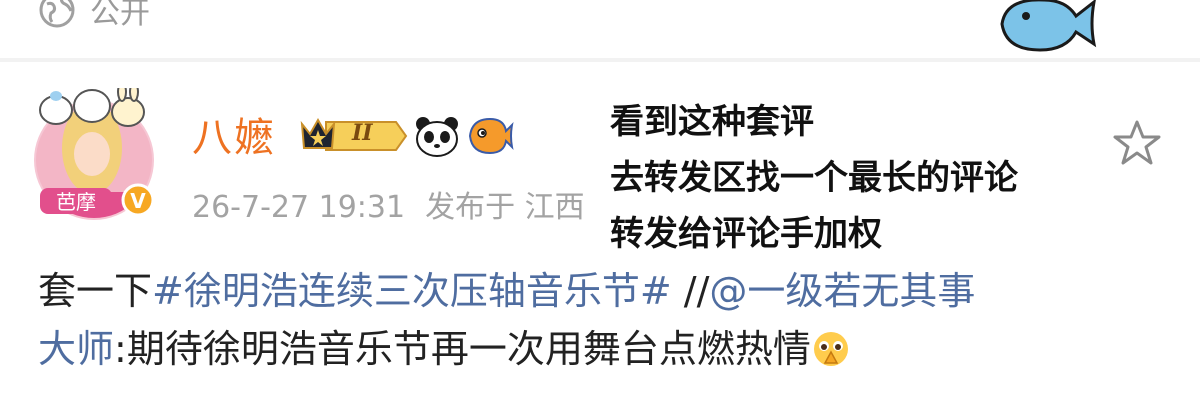  I want to click on section-divider, so click(600, 60).